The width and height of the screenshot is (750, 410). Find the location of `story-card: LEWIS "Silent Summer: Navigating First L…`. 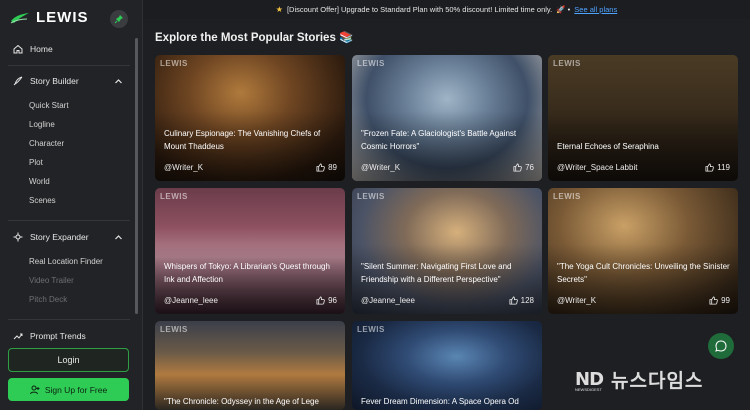

story-card: LEWIS "Silent Summer: Navigating First L… is located at coordinates (447, 251).